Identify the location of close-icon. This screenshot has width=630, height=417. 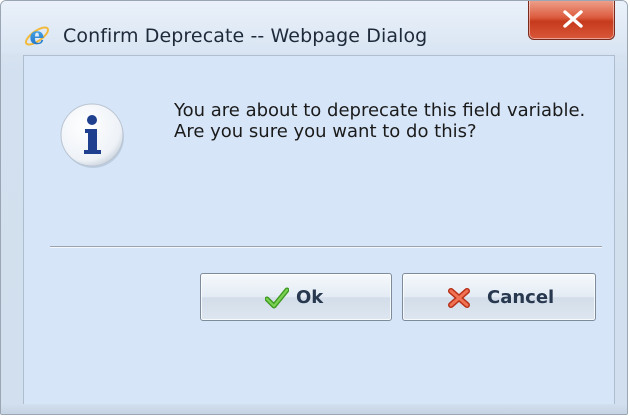
(573, 19).